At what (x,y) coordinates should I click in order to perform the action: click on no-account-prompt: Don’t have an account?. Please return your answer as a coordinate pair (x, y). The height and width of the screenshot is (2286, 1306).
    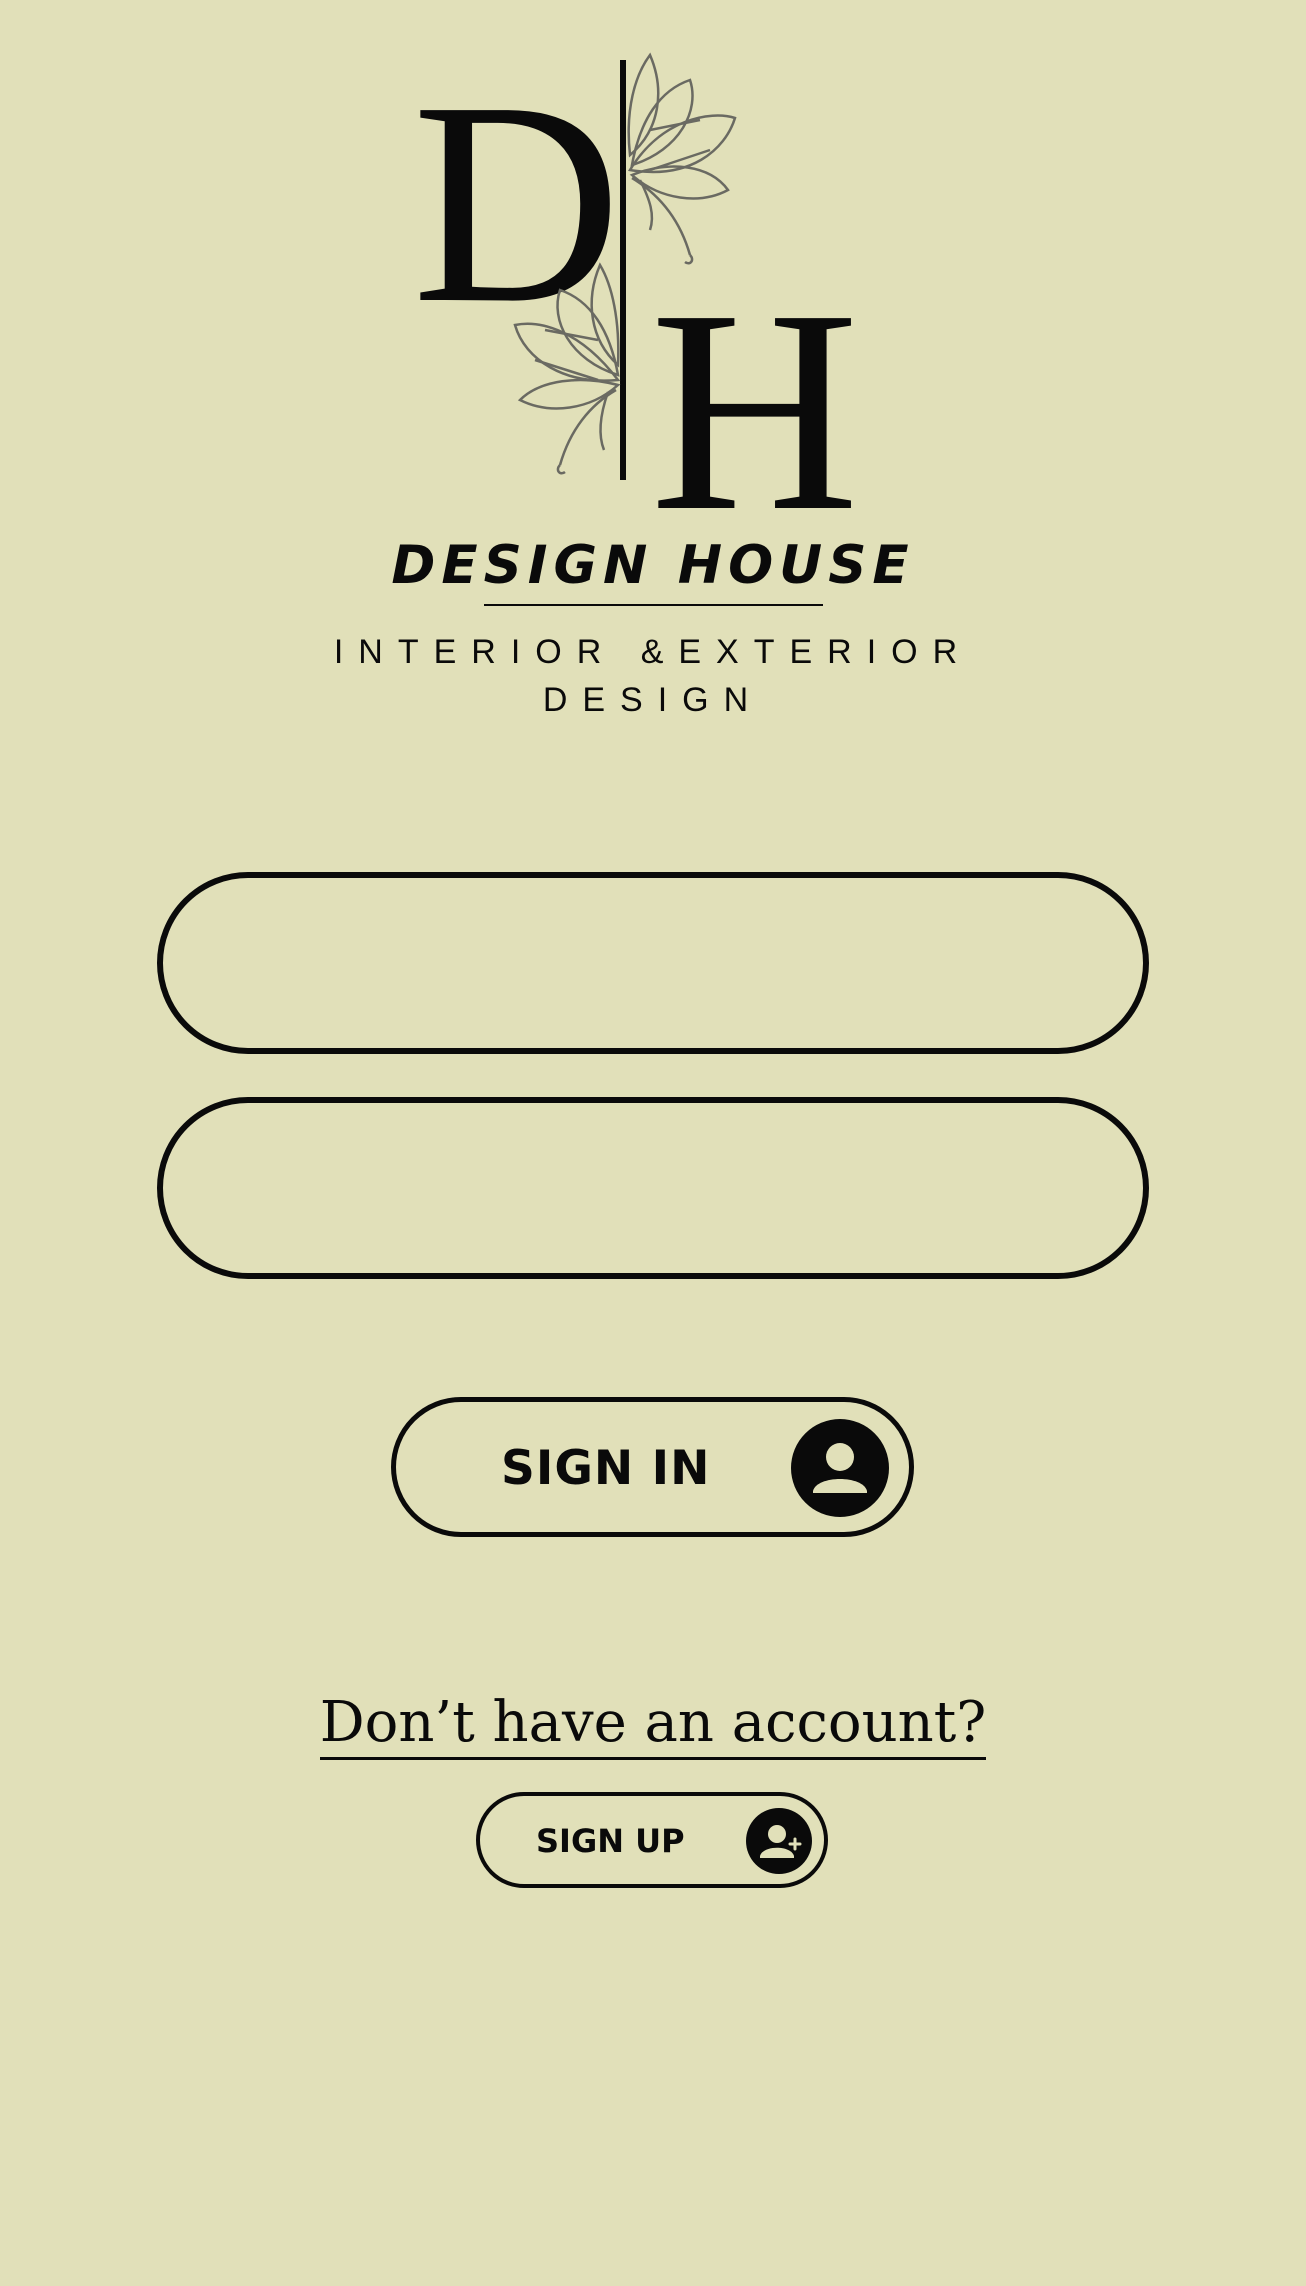
    Looking at the image, I should click on (653, 1725).